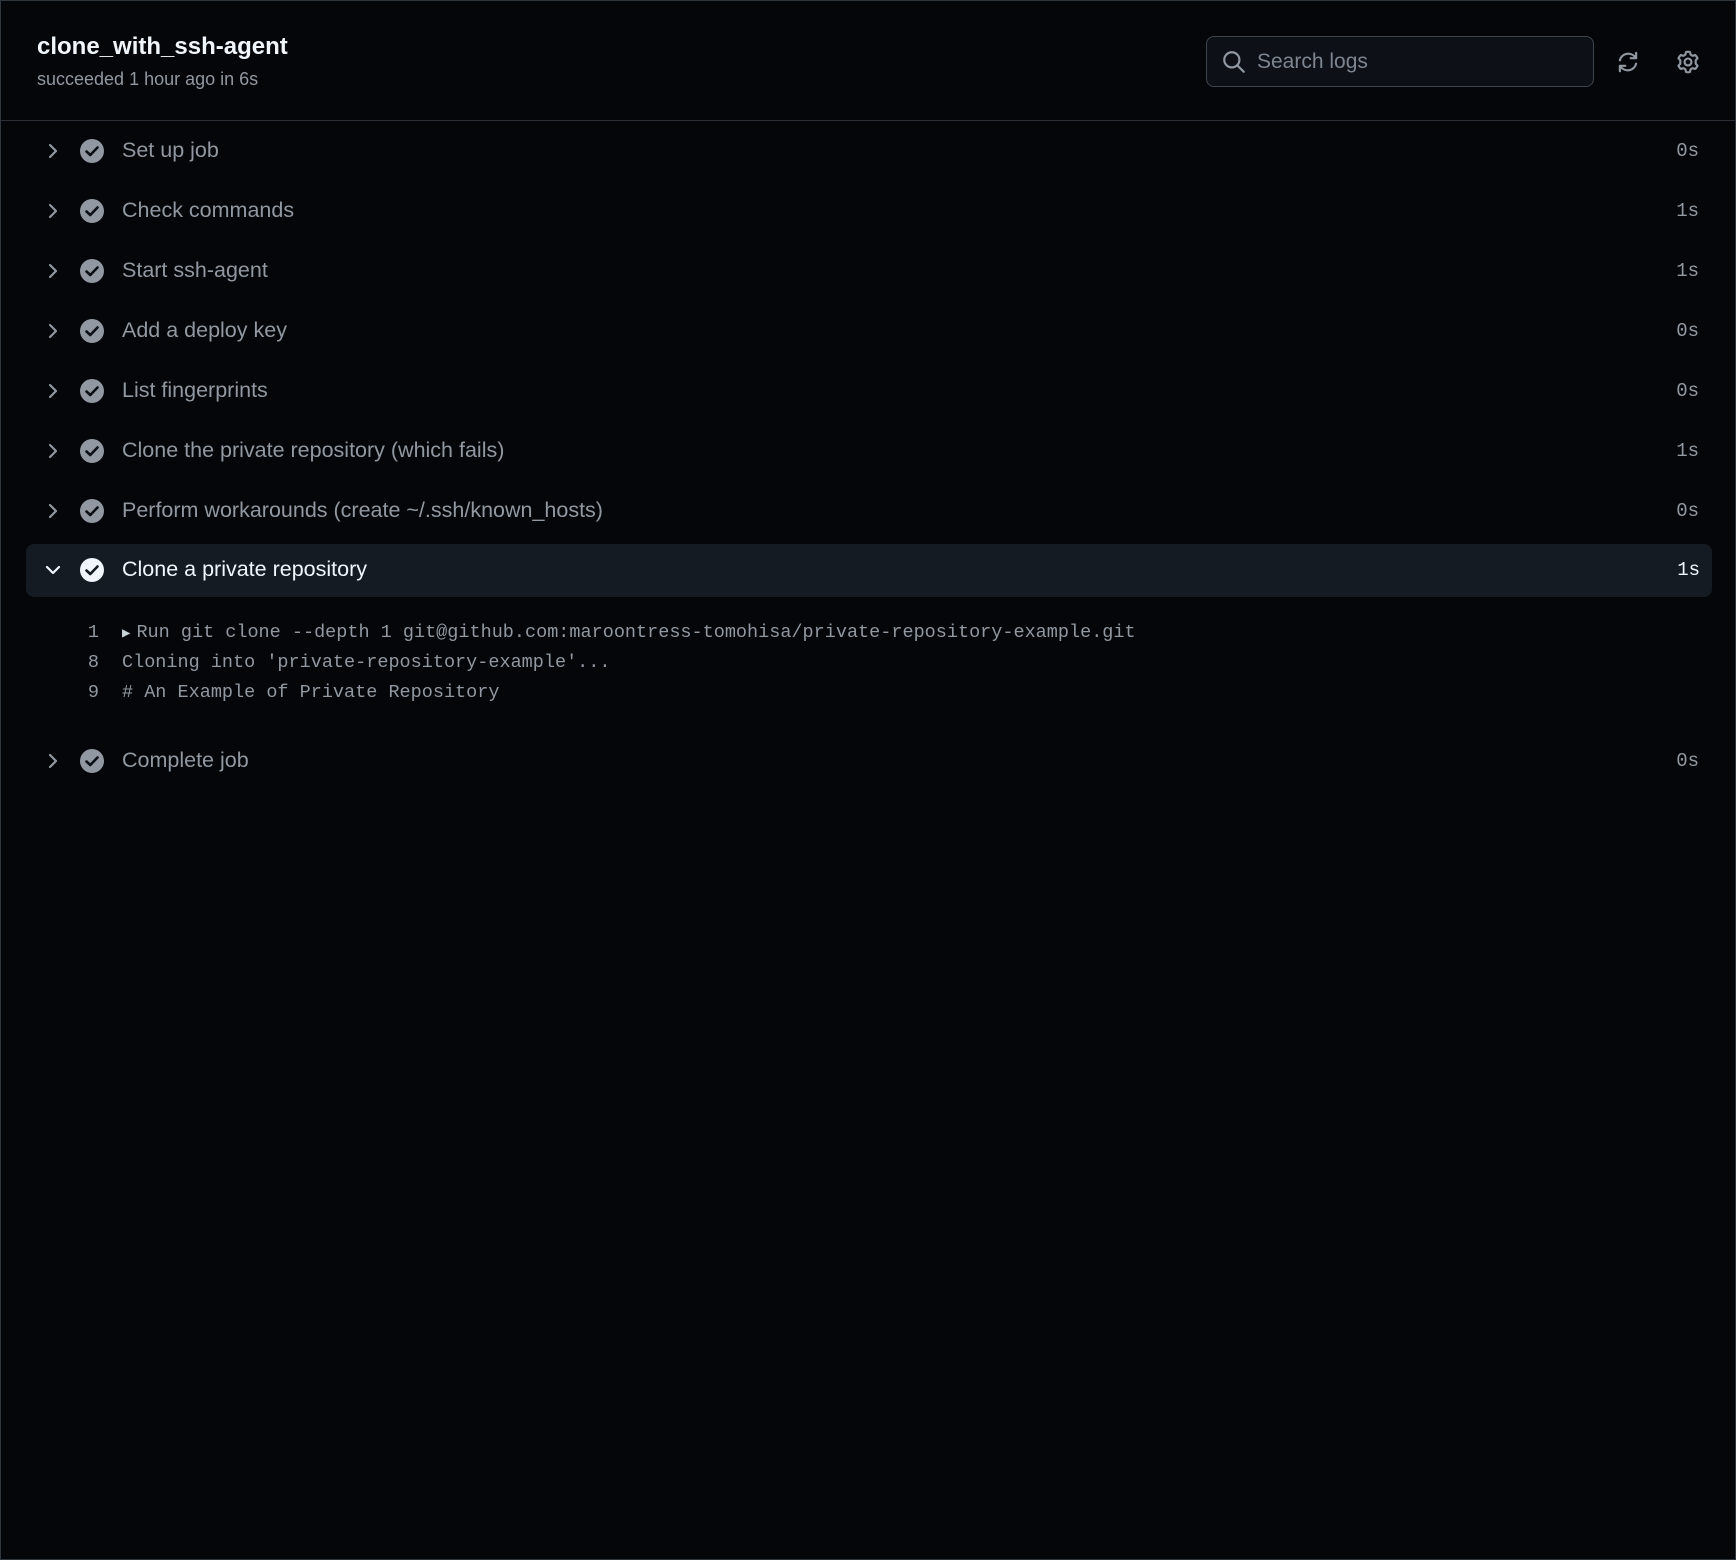 The height and width of the screenshot is (1560, 1736). I want to click on step-label: Check commands, so click(208, 210).